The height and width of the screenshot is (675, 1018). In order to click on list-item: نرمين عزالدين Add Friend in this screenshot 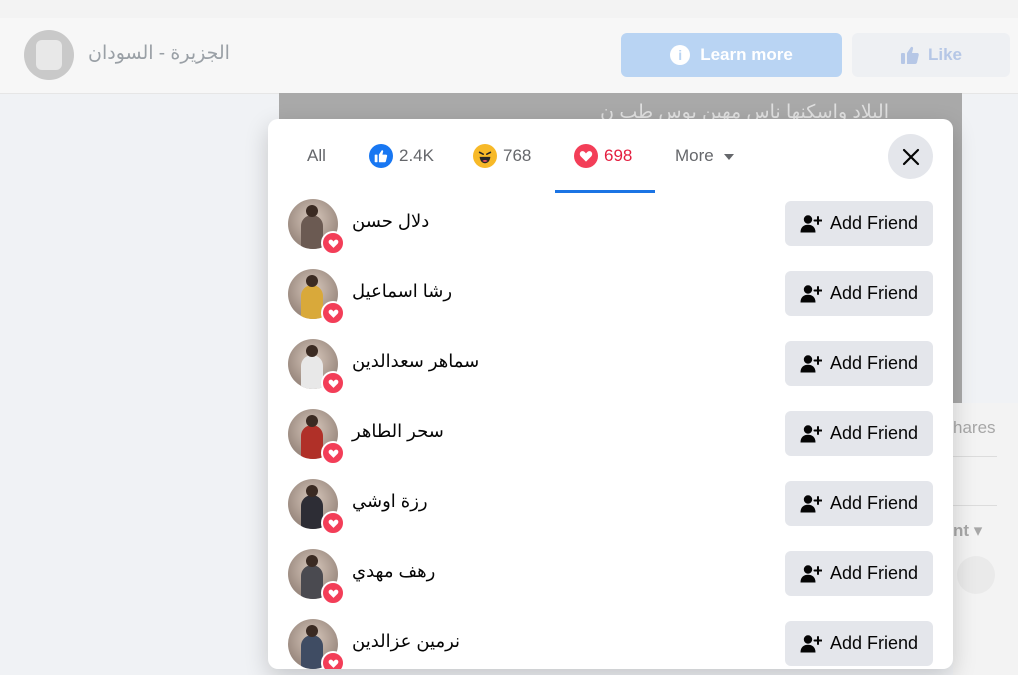, I will do `click(610, 644)`.